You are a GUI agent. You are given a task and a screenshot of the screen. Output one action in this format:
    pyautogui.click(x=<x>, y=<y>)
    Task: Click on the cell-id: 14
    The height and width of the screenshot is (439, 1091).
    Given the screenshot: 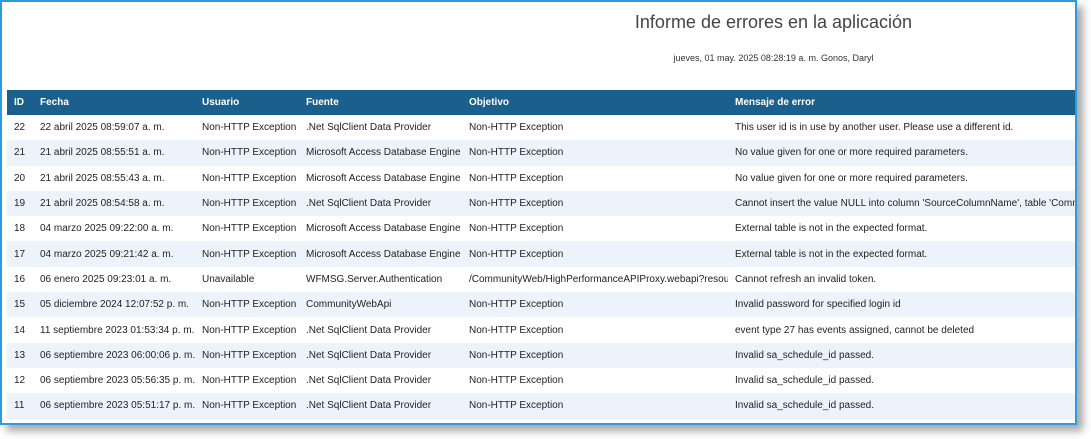 What is the action you would take?
    pyautogui.click(x=20, y=330)
    